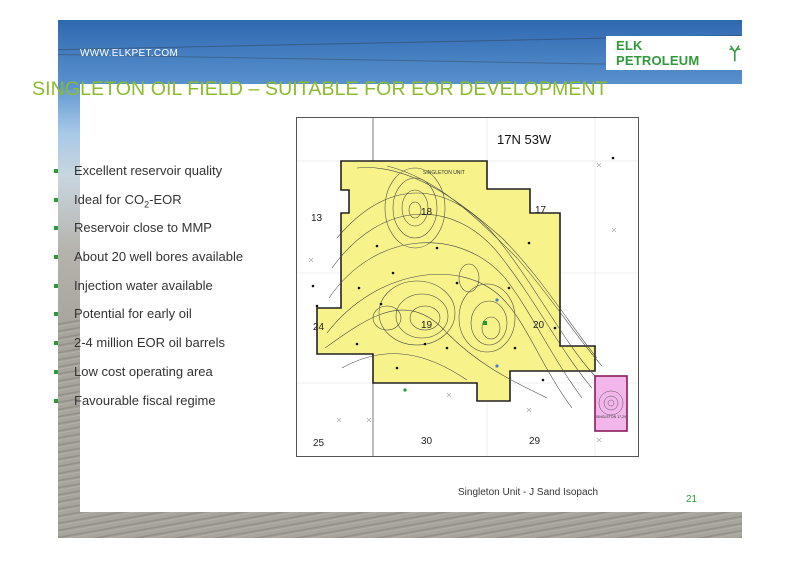 The height and width of the screenshot is (565, 800). What do you see at coordinates (658, 53) in the screenshot?
I see `logo-text: ELK PETROLEUM` at bounding box center [658, 53].